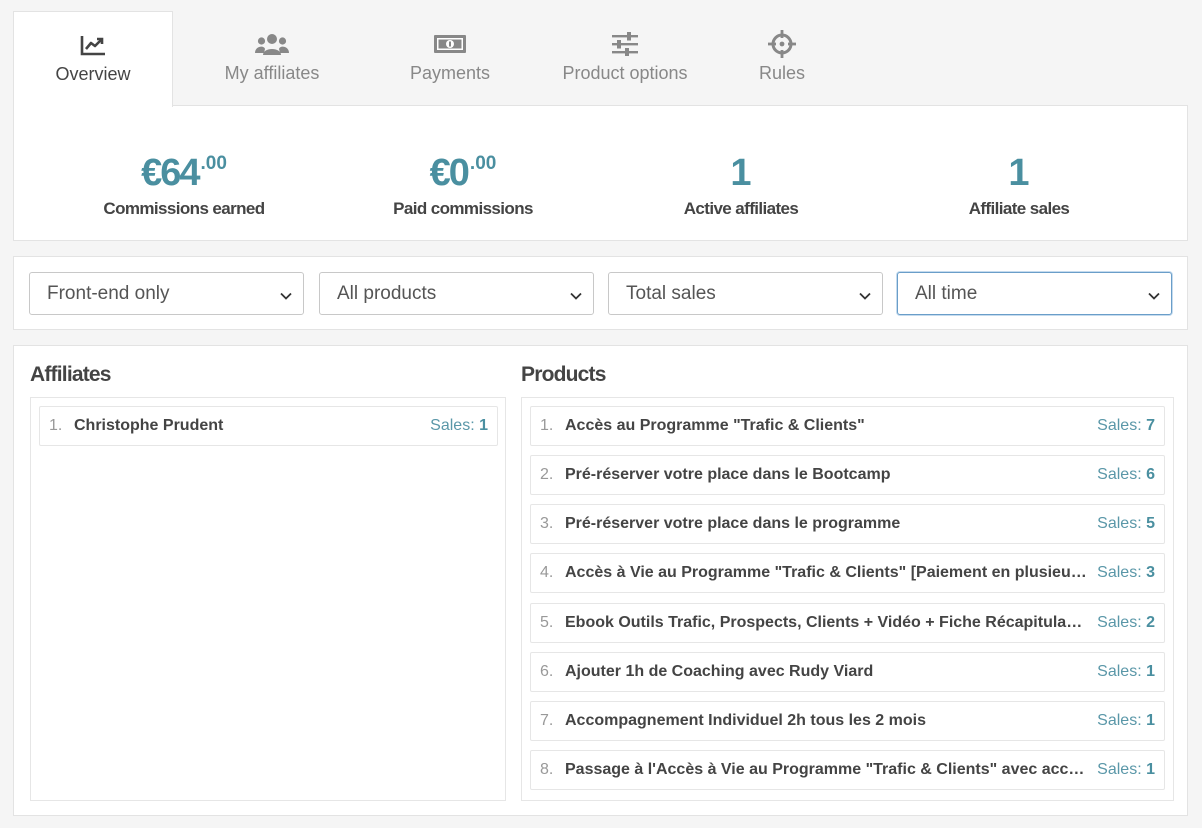 The image size is (1202, 828). Describe the element at coordinates (547, 720) in the screenshot. I see `item-rank: 7.` at that location.